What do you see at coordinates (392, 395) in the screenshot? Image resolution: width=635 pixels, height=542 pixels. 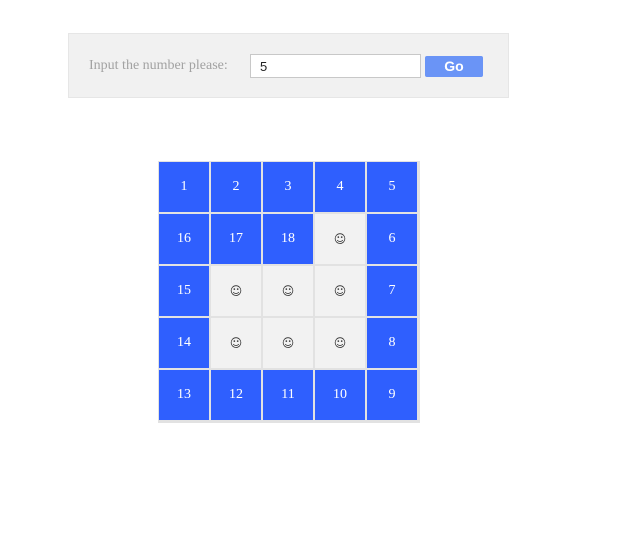 I see `grid-cell-number: 9` at bounding box center [392, 395].